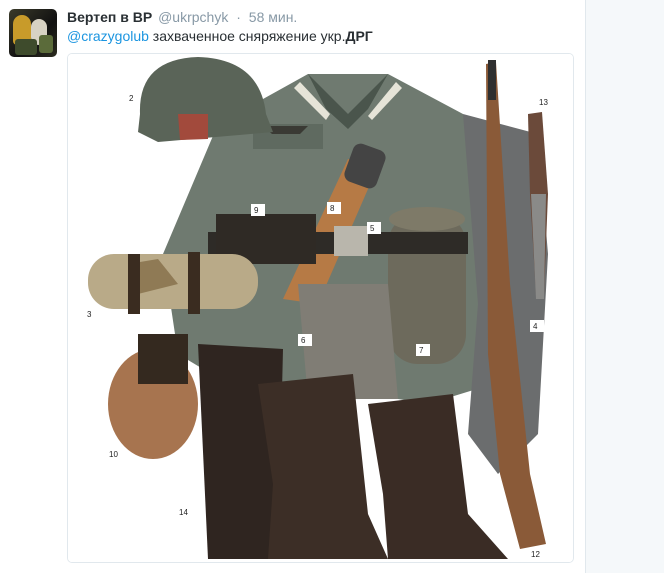  Describe the element at coordinates (183, 512) in the screenshot. I see `callout-label: 14` at that location.